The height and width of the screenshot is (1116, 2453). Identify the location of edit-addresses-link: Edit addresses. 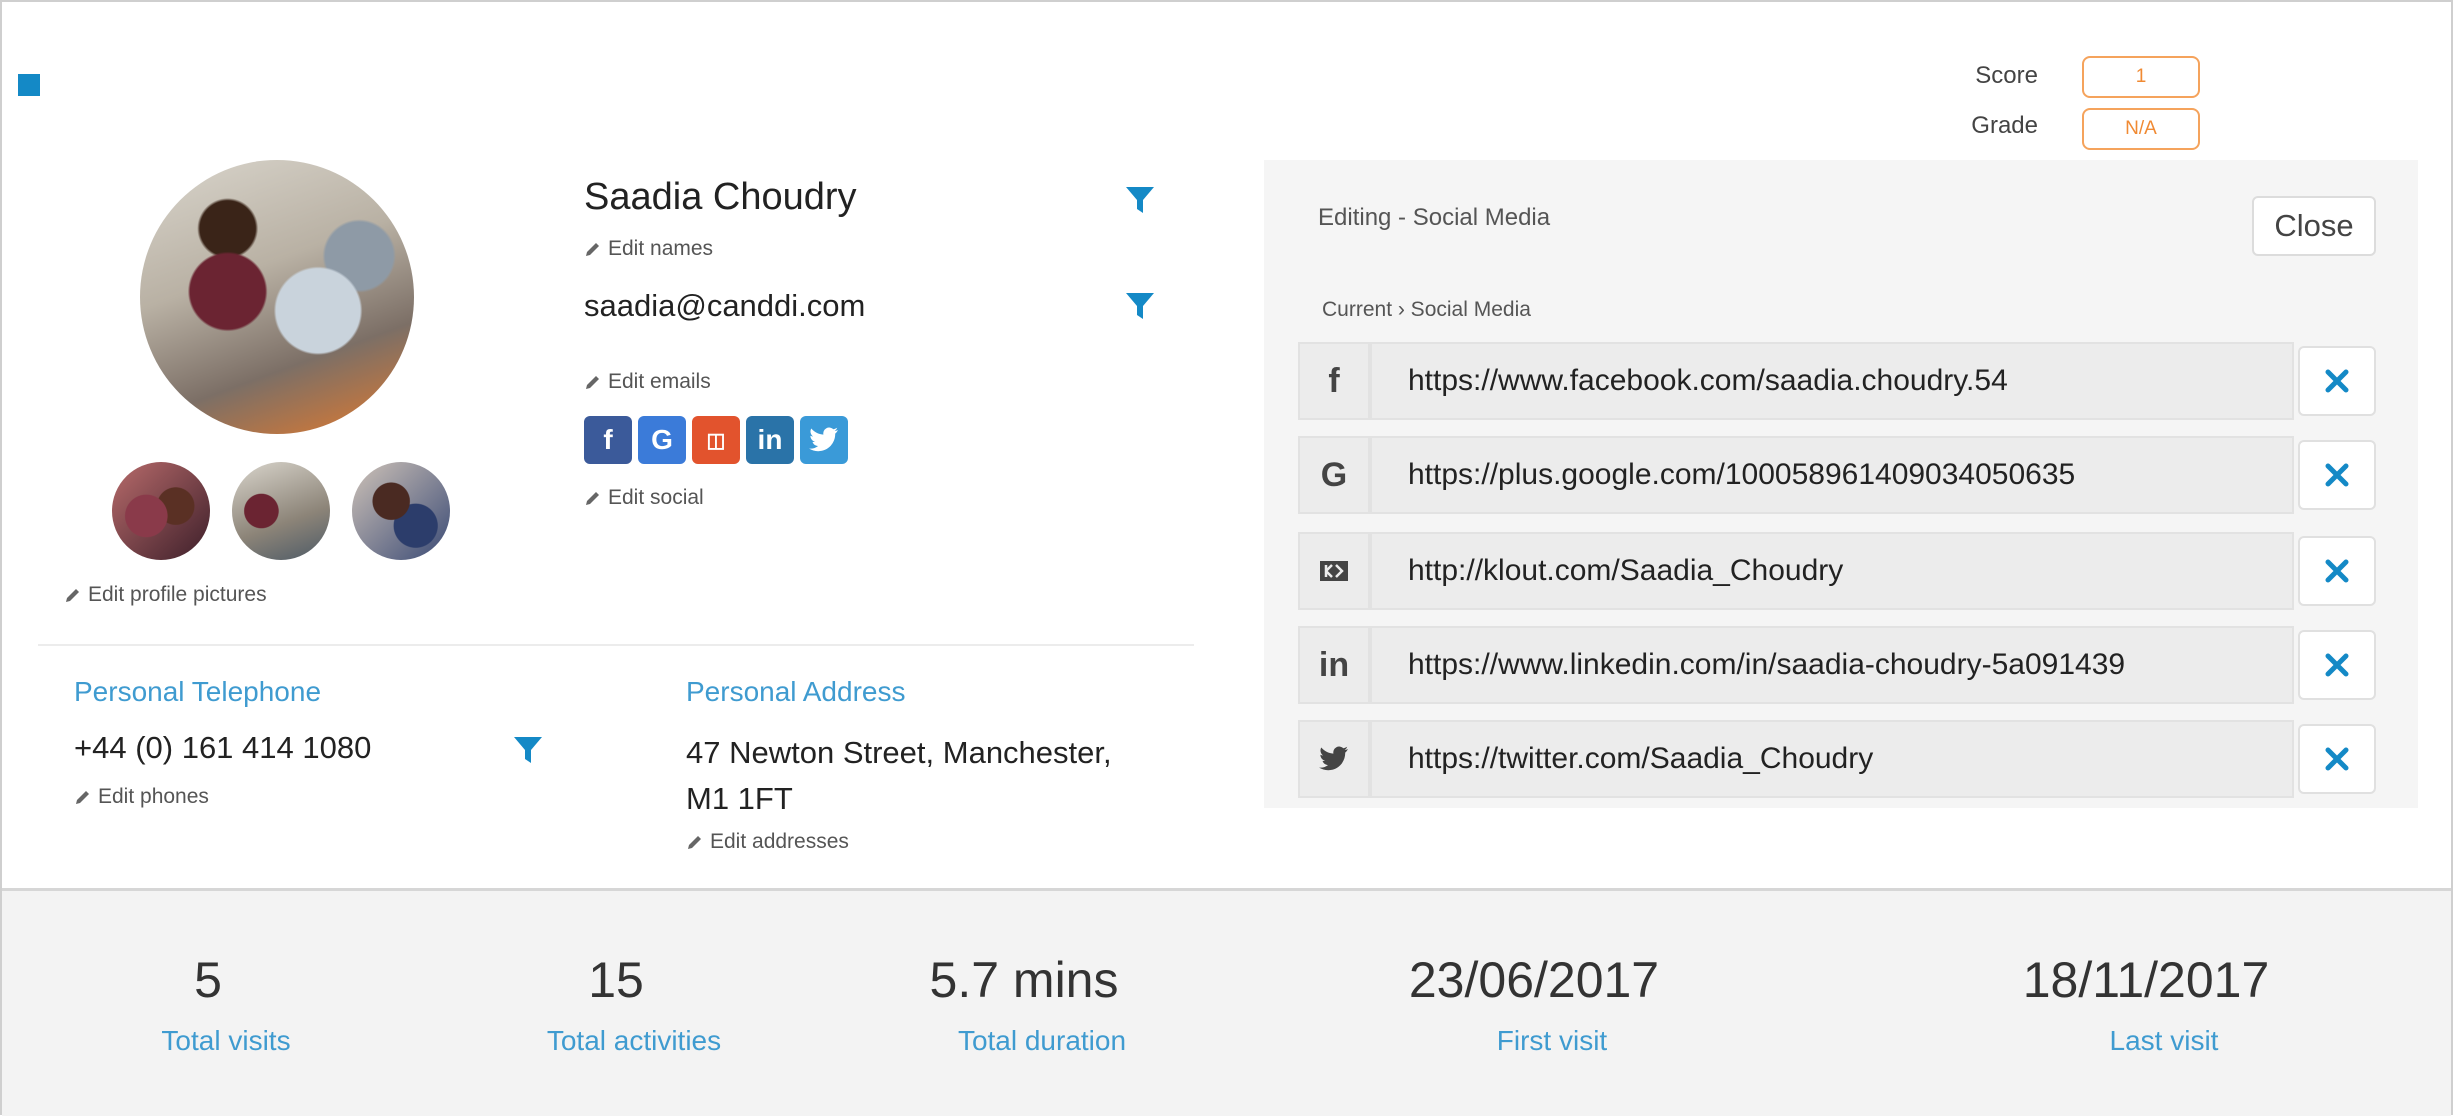
(767, 842).